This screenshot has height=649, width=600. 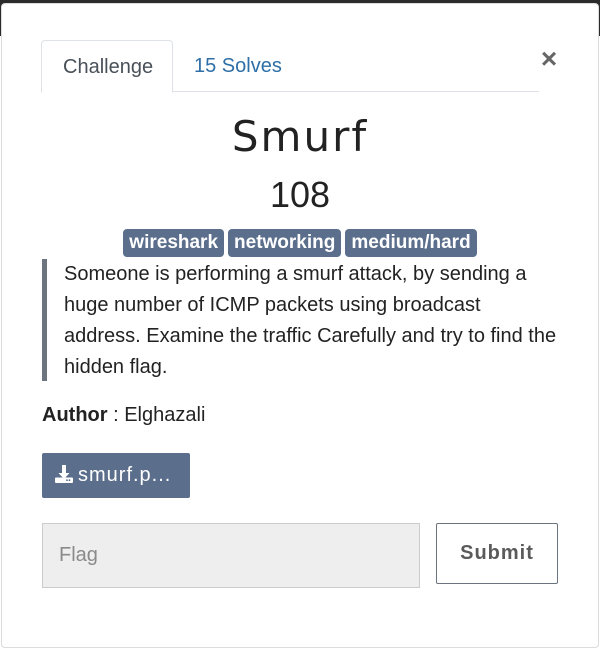 I want to click on challenge-value: 108, so click(x=300, y=194).